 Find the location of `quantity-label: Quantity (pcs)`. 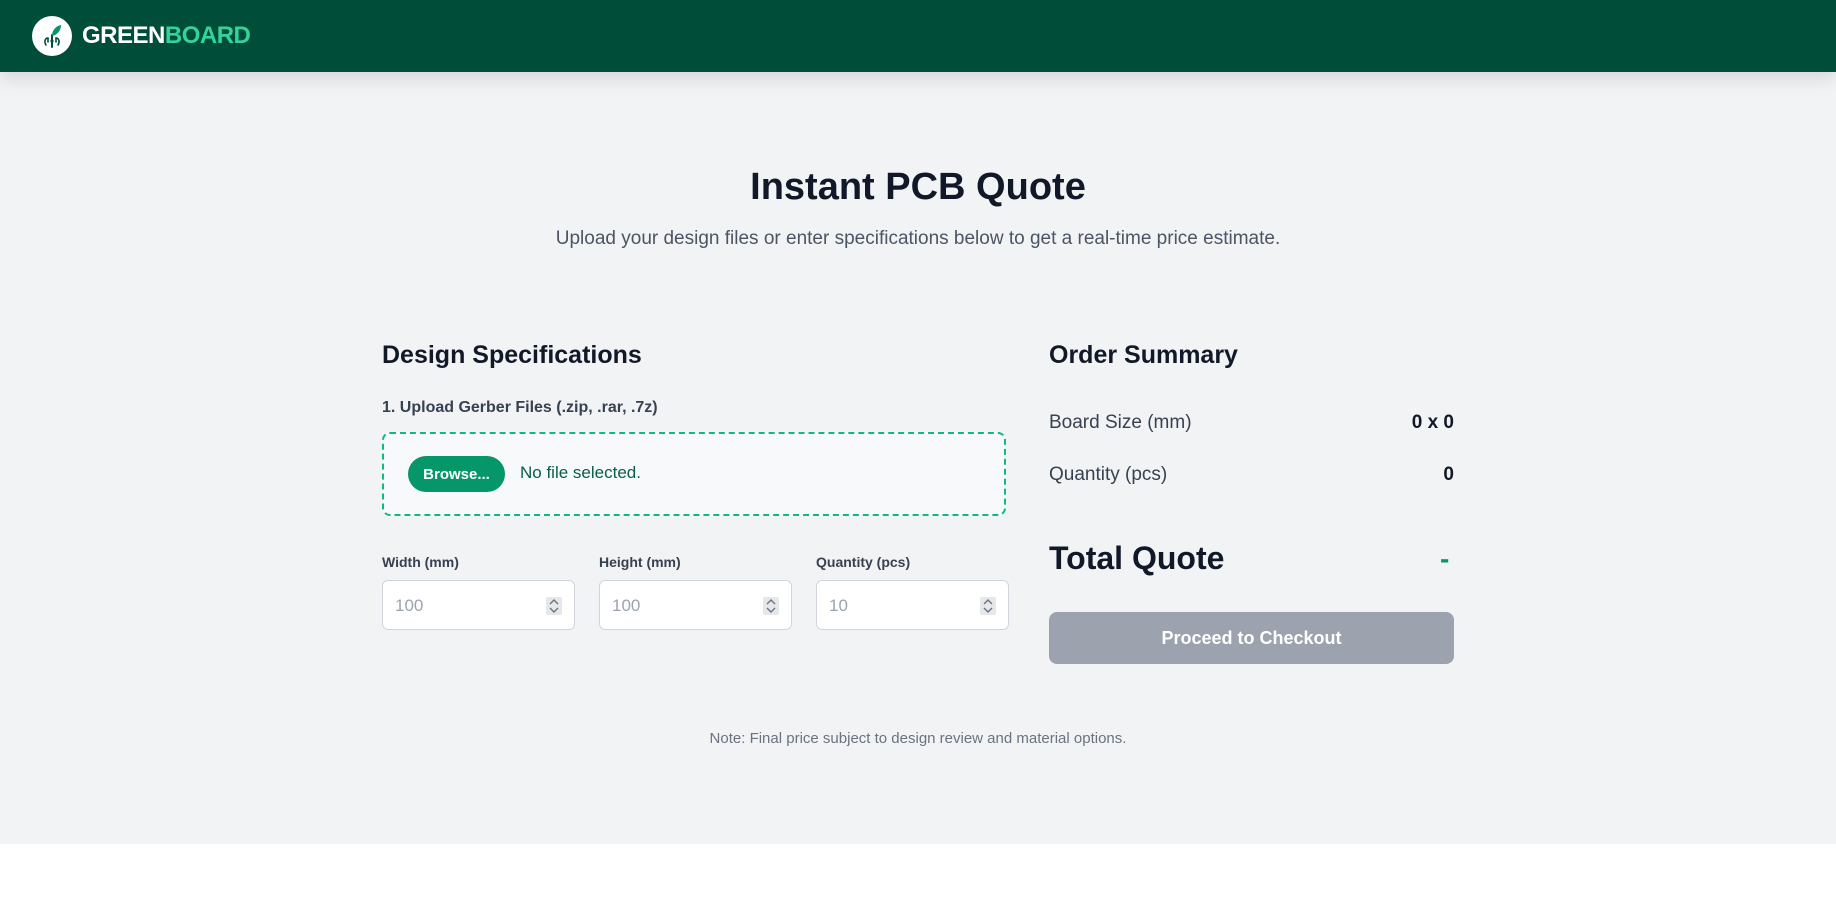

quantity-label: Quantity (pcs) is located at coordinates (863, 562).